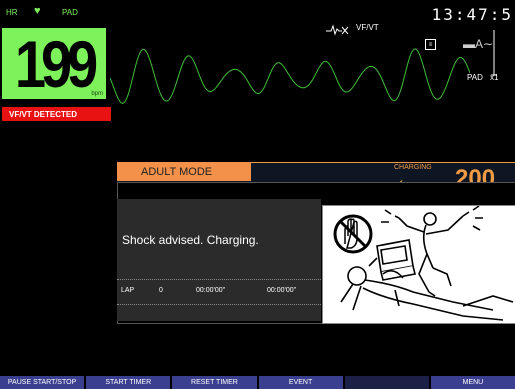 This screenshot has height=389, width=515. I want to click on softkey-reset-timer: RESET TIMER, so click(214, 382).